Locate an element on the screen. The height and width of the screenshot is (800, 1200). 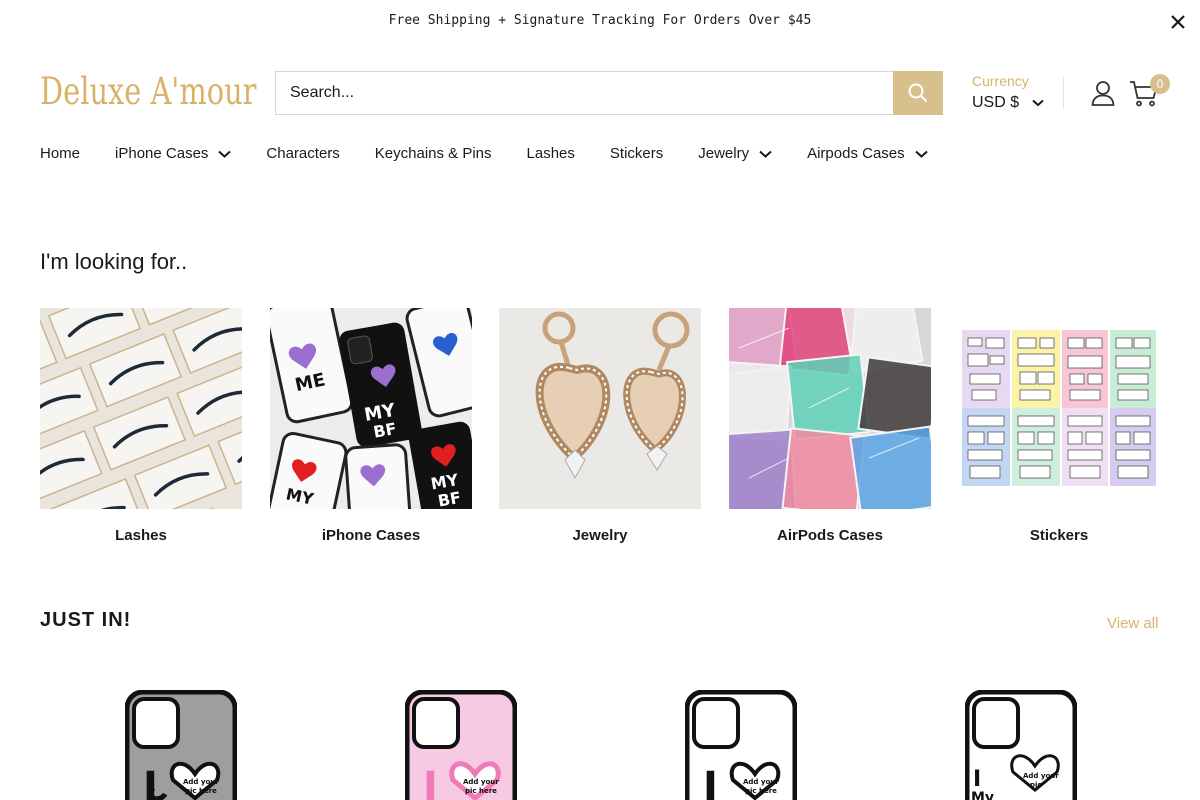
nav-item-label: Stickers is located at coordinates (636, 153).